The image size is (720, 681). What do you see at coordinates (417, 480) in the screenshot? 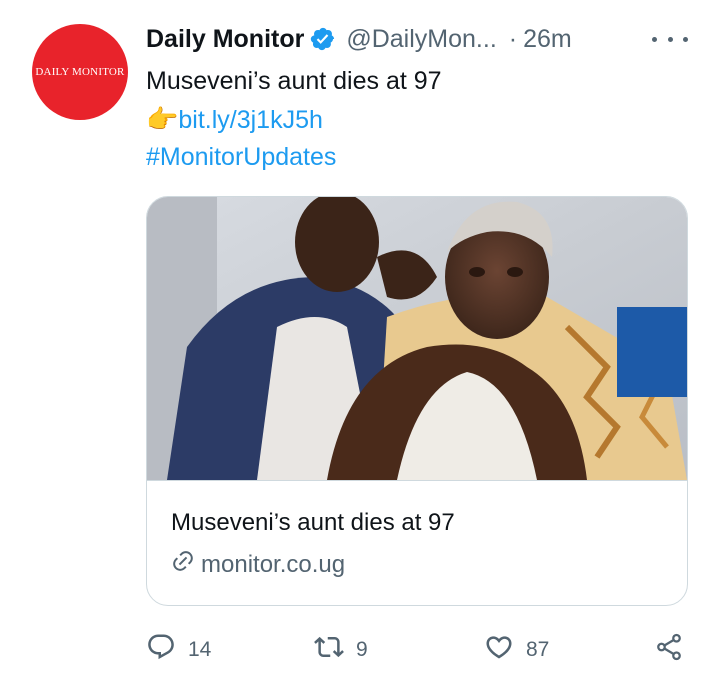
I see `card-divider` at bounding box center [417, 480].